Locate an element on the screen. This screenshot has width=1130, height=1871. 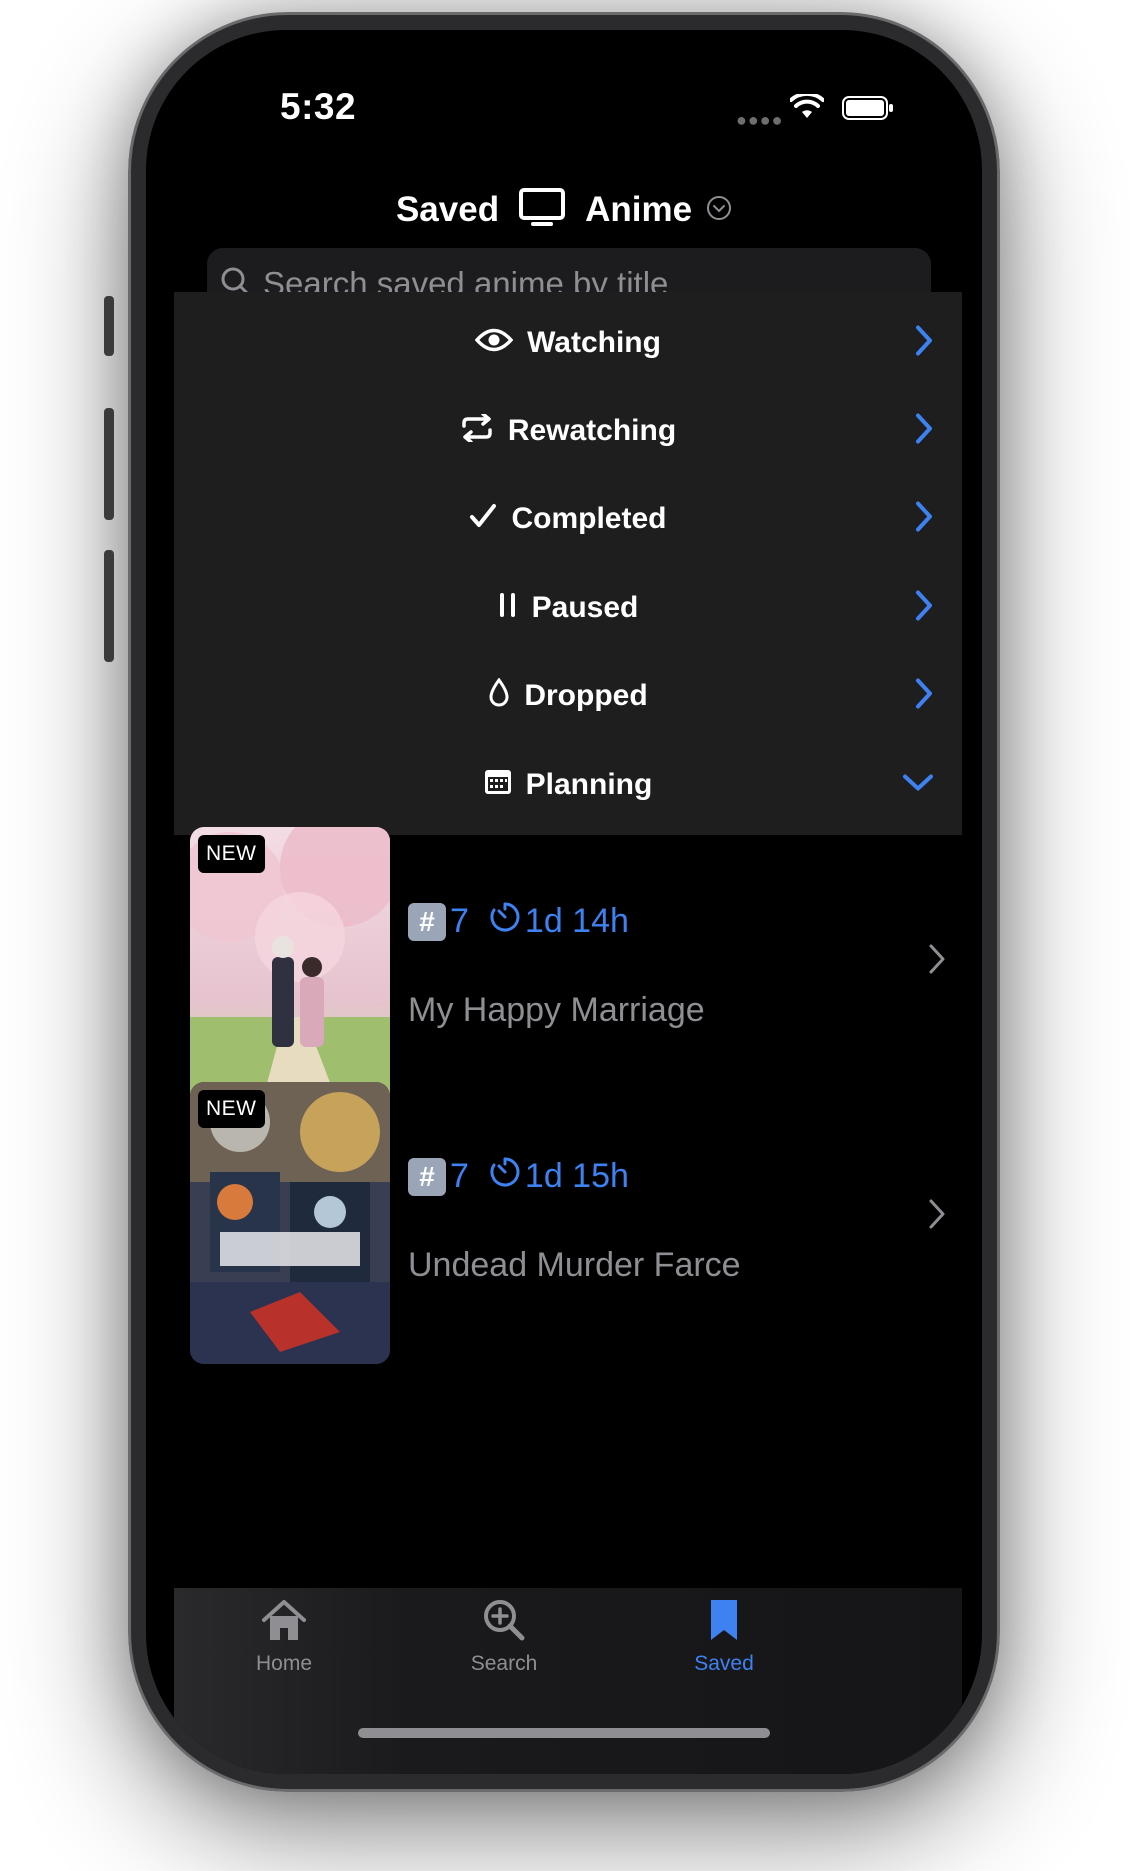
tab-label: Saved is located at coordinates (724, 1663).